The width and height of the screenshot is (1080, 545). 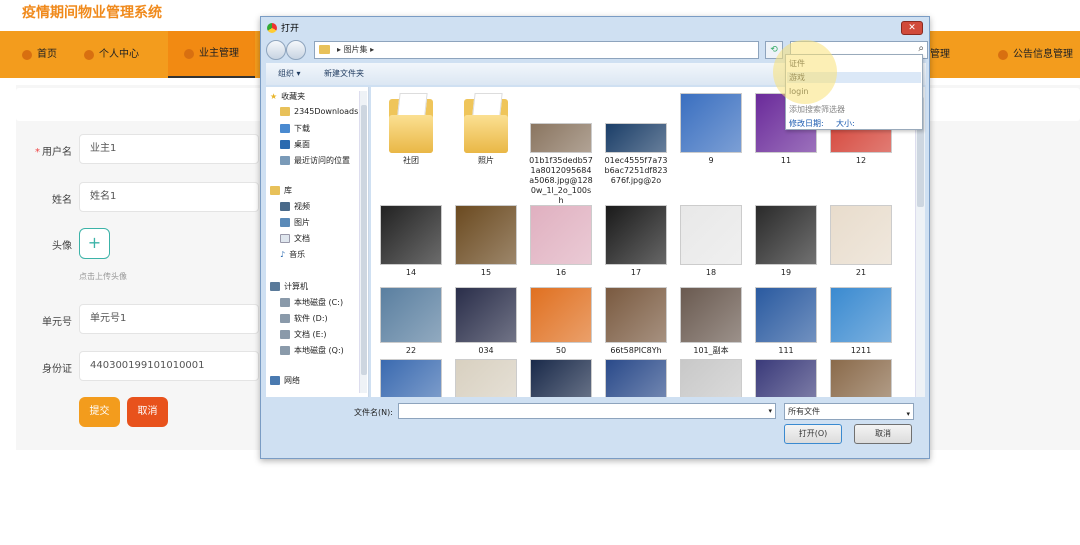 What do you see at coordinates (861, 241) in the screenshot?
I see `file-item: 21` at bounding box center [861, 241].